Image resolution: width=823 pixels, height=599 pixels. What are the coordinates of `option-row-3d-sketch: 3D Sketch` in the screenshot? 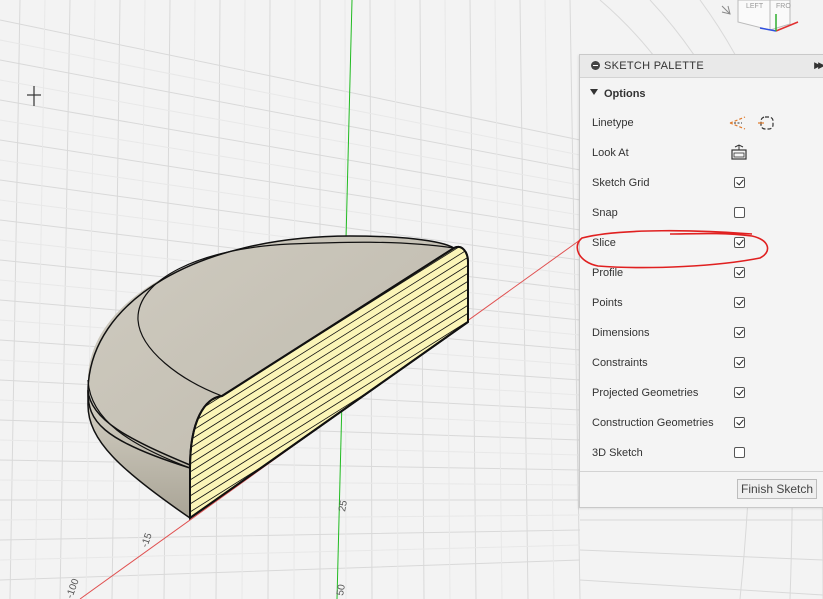 It's located at (701, 454).